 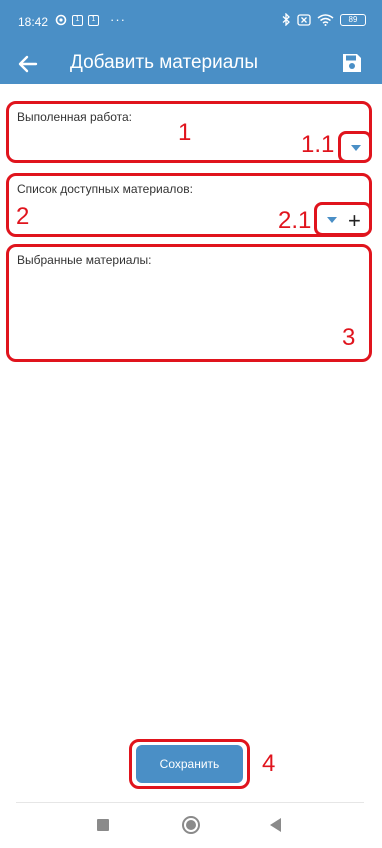 I want to click on page-title: Добавить материалы, so click(x=164, y=62).